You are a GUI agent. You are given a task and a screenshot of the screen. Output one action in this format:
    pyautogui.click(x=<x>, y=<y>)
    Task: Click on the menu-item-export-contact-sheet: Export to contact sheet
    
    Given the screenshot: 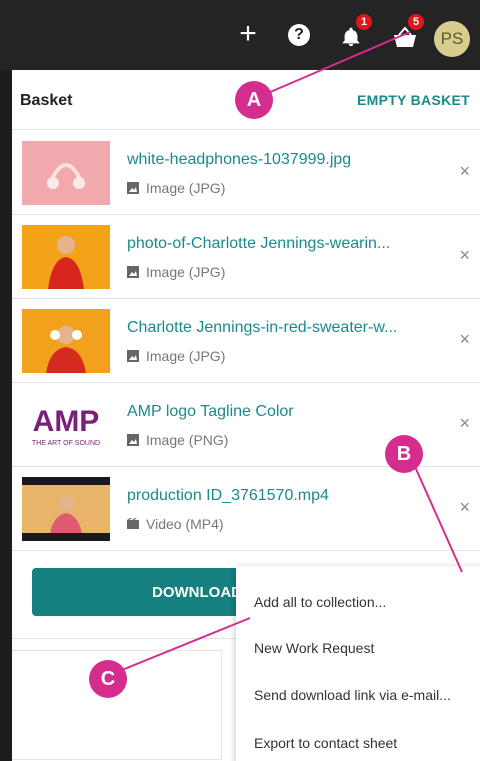 What is the action you would take?
    pyautogui.click(x=325, y=743)
    